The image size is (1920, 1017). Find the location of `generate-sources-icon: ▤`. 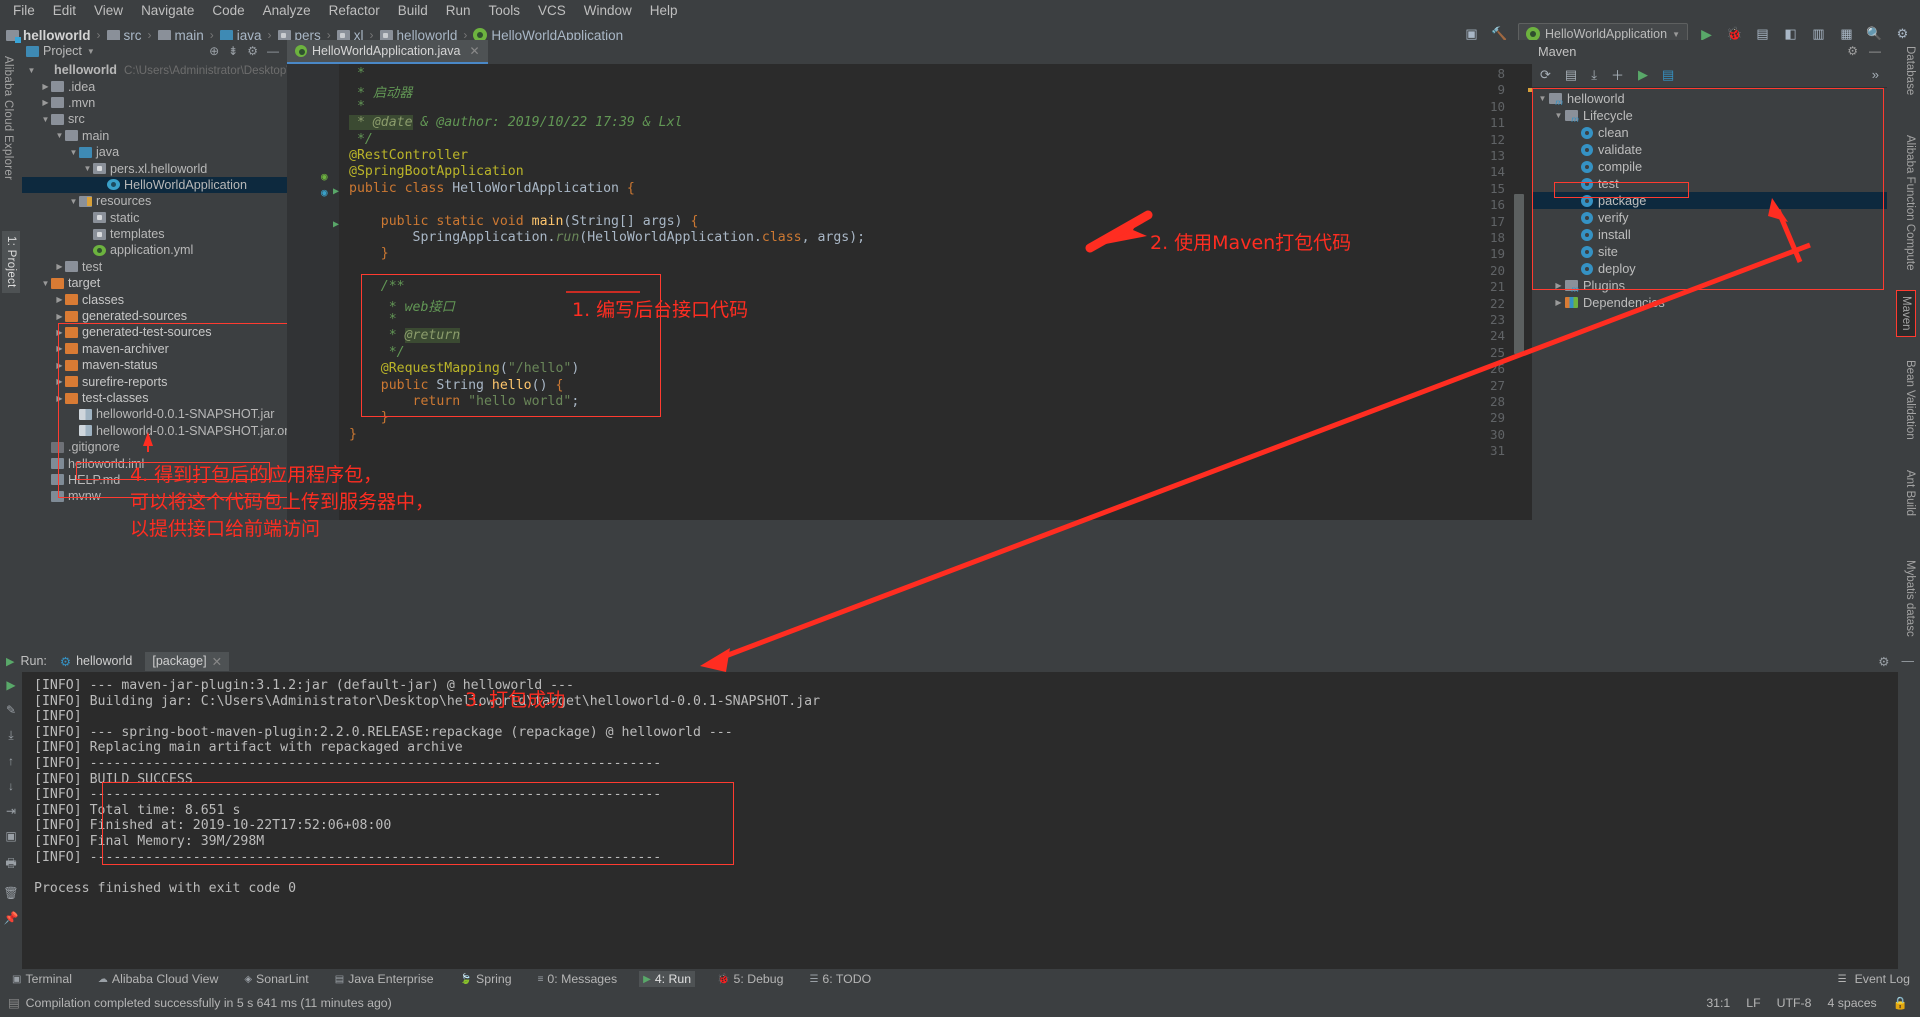

generate-sources-icon: ▤ is located at coordinates (1571, 75).